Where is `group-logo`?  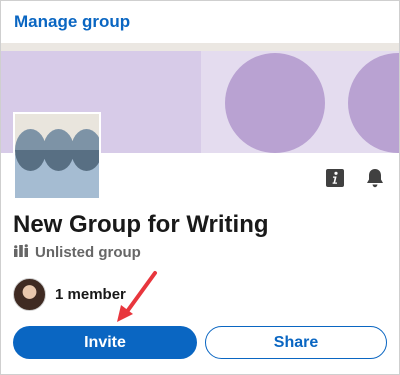 group-logo is located at coordinates (57, 156).